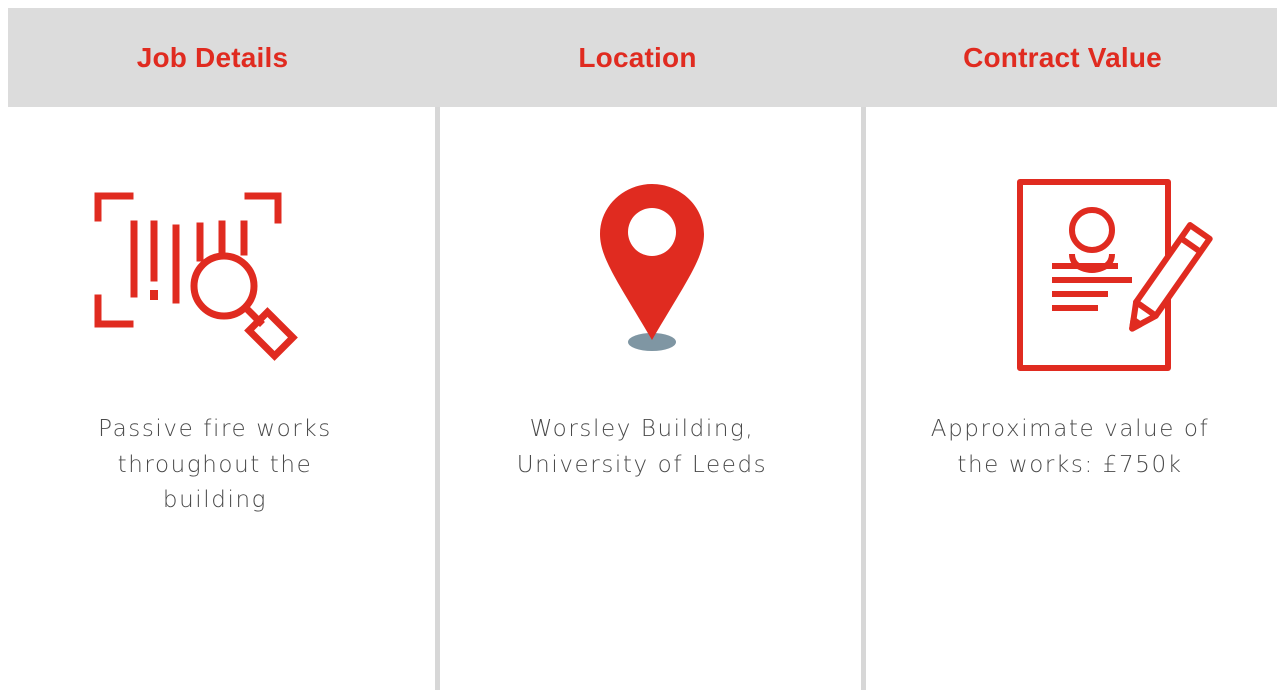 This screenshot has height=690, width=1277. Describe the element at coordinates (652, 267) in the screenshot. I see `map-pin-icon` at that location.